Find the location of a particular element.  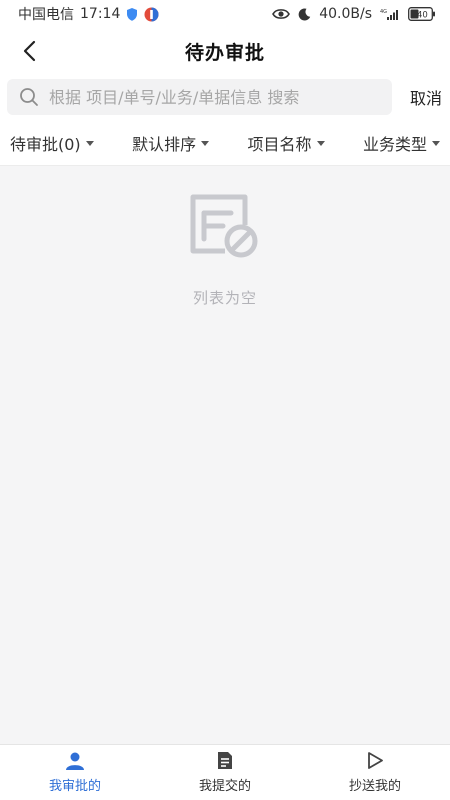

page-title: 待办审批 is located at coordinates (224, 52).